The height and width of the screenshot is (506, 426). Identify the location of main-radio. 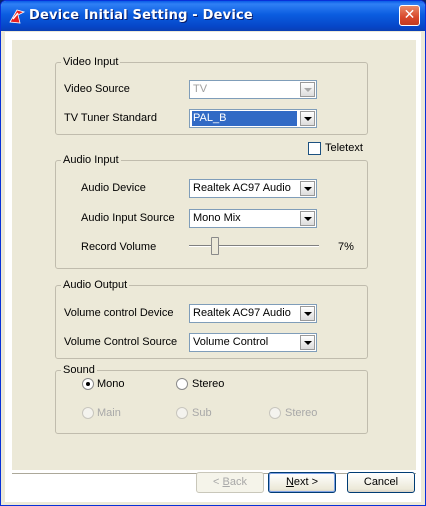
(88, 413).